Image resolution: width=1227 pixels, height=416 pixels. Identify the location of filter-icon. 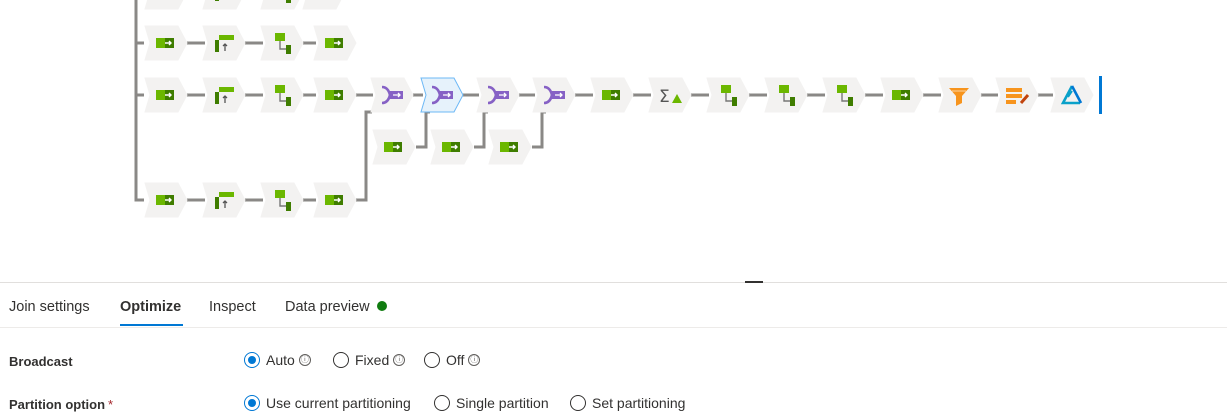
(960, 95).